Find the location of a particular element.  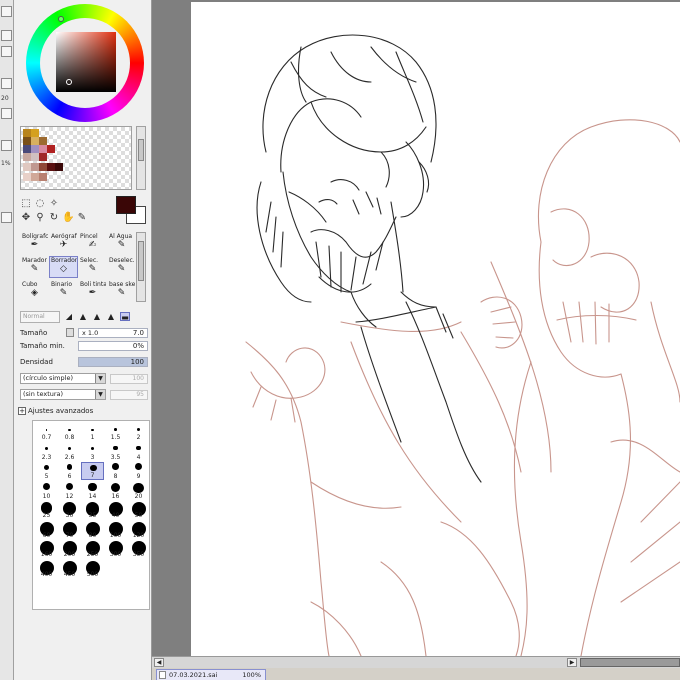

brush-size-cell: 4 is located at coordinates (138, 452).